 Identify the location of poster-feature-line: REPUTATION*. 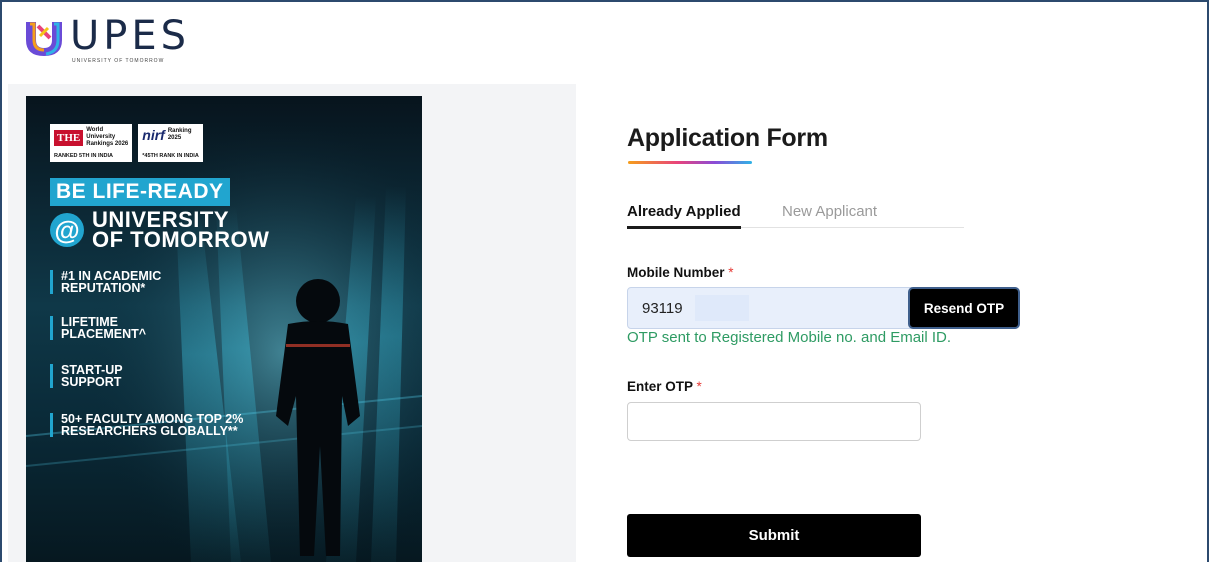
(103, 288).